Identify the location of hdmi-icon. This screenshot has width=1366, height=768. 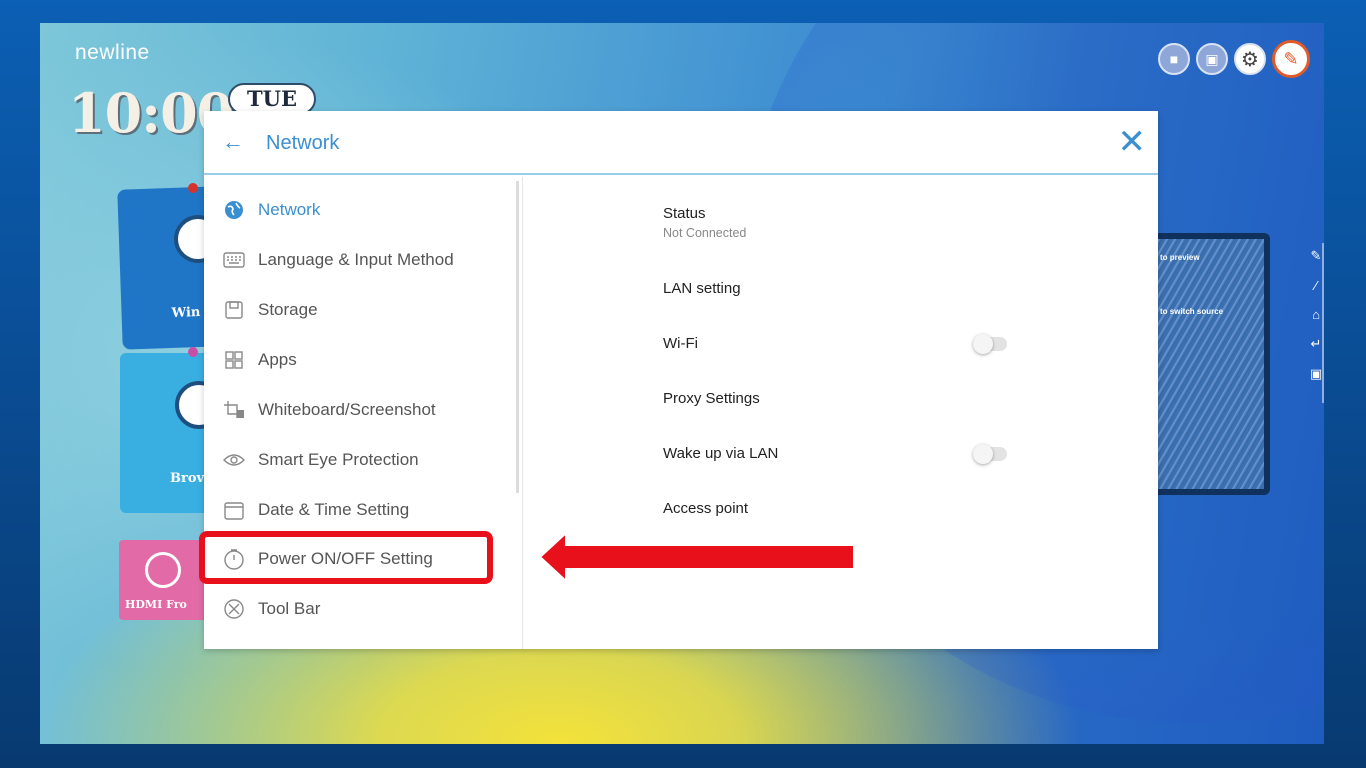
(163, 570).